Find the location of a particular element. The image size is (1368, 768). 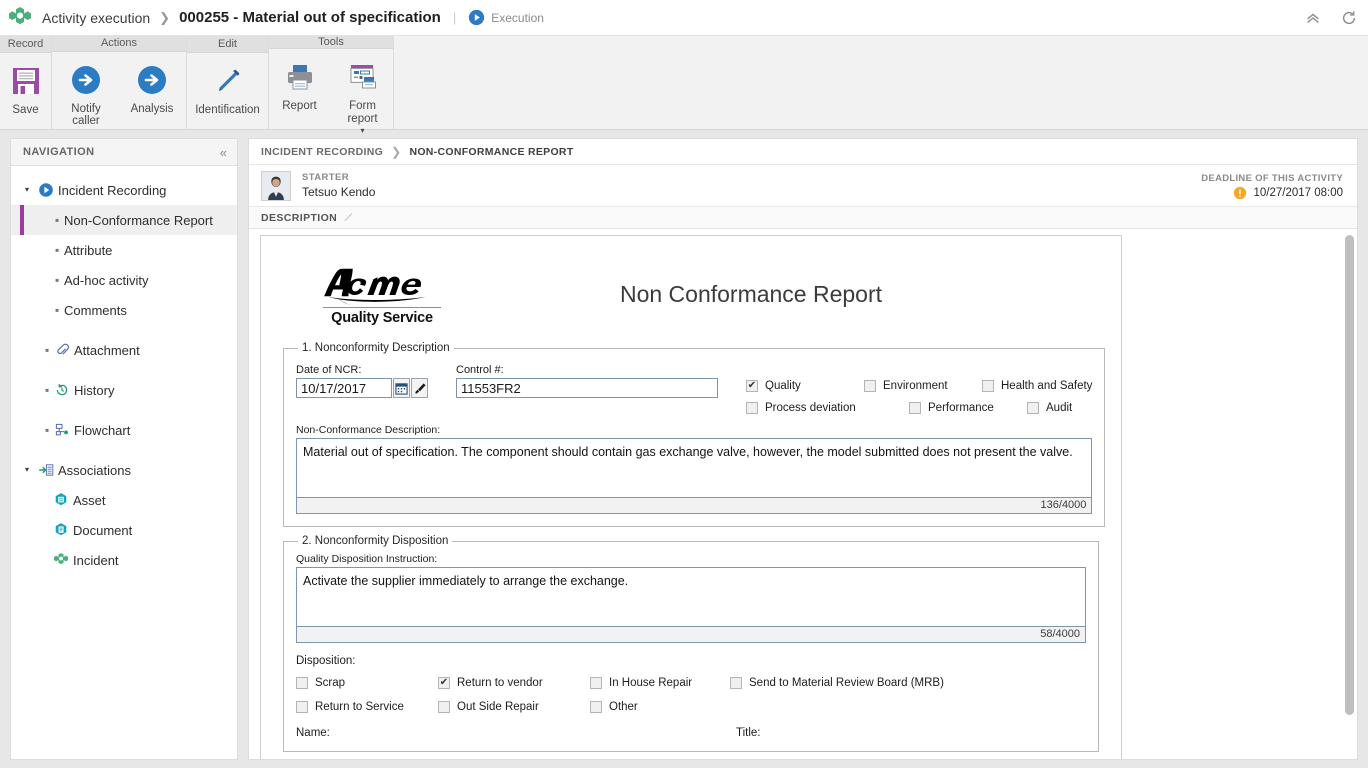

analysis-button: Analysis is located at coordinates (152, 88).